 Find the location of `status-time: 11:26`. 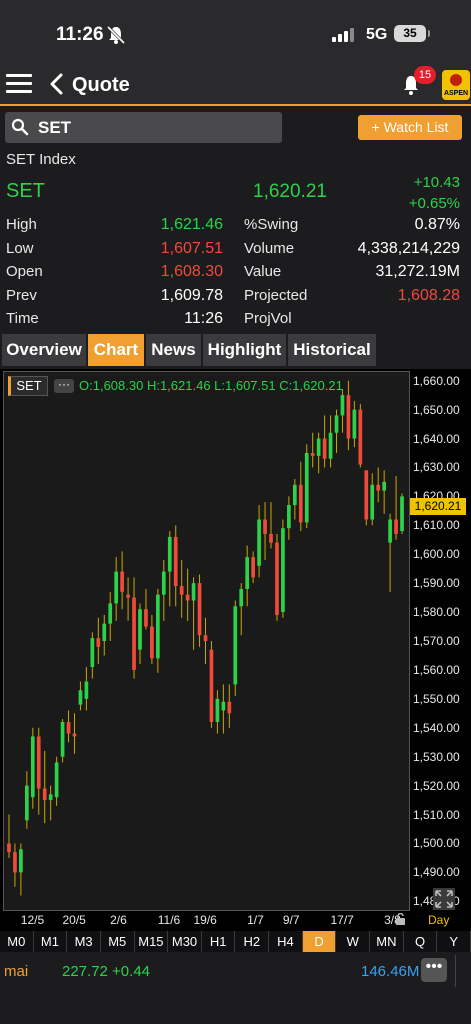

status-time: 11:26 is located at coordinates (80, 34).